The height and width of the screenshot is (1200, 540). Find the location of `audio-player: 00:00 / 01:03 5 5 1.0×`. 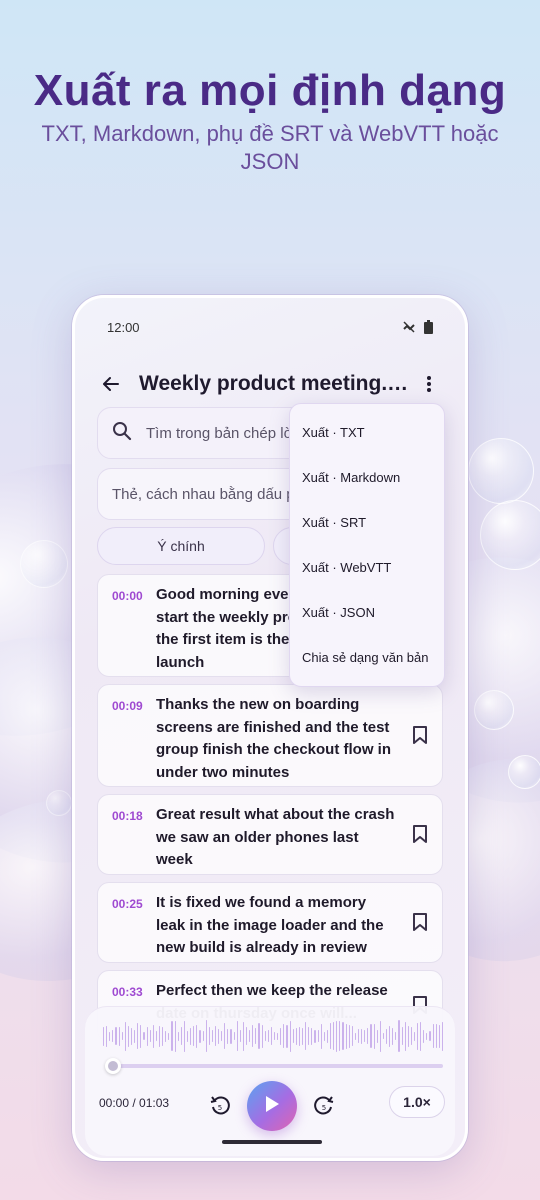

audio-player: 00:00 / 01:03 5 5 1.0× is located at coordinates (270, 1081).